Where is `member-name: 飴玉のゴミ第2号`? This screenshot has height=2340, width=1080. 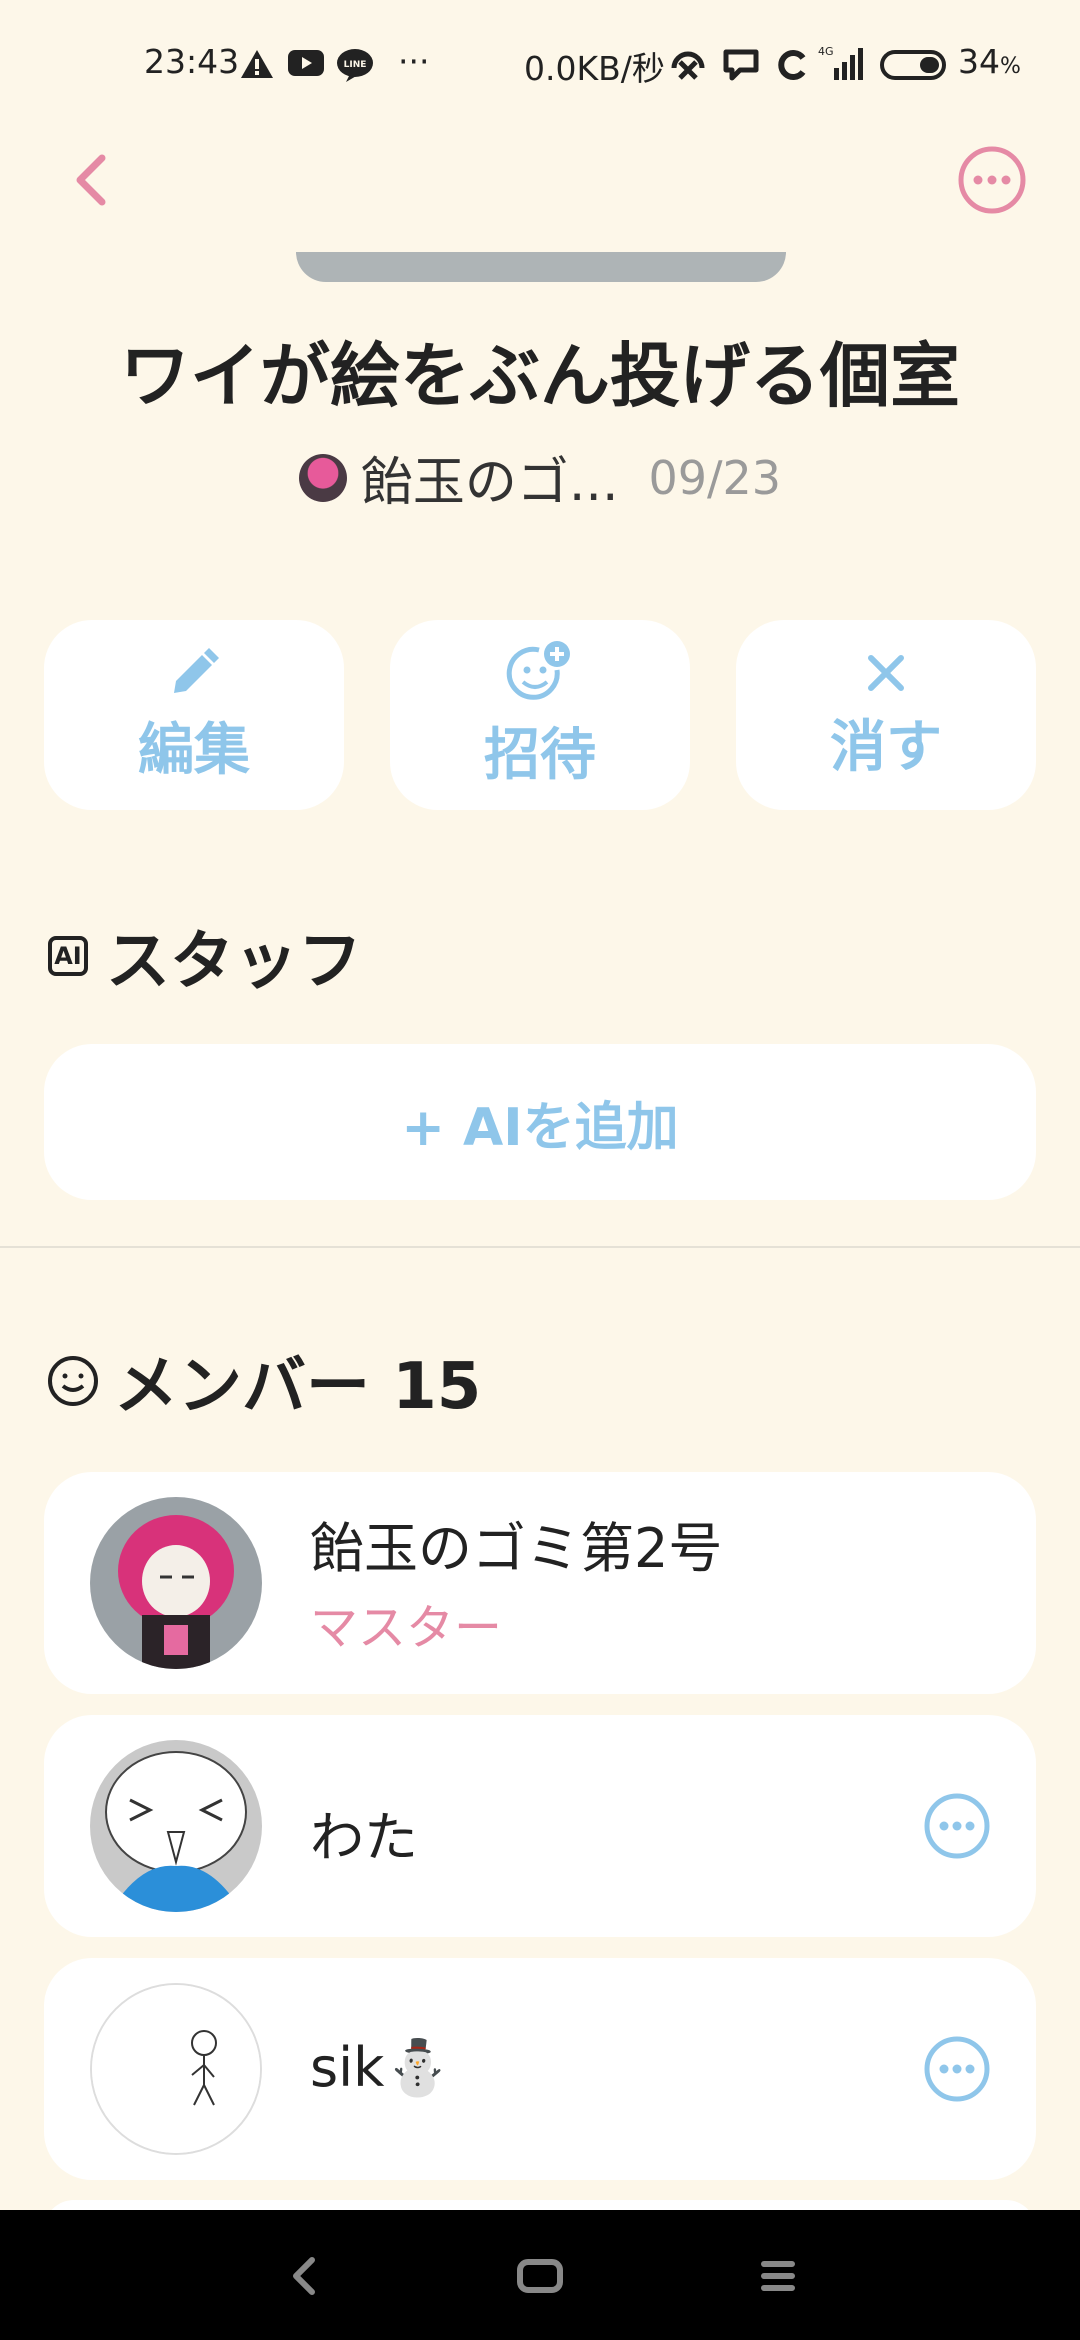 member-name: 飴玉のゴミ第2号 is located at coordinates (516, 1548).